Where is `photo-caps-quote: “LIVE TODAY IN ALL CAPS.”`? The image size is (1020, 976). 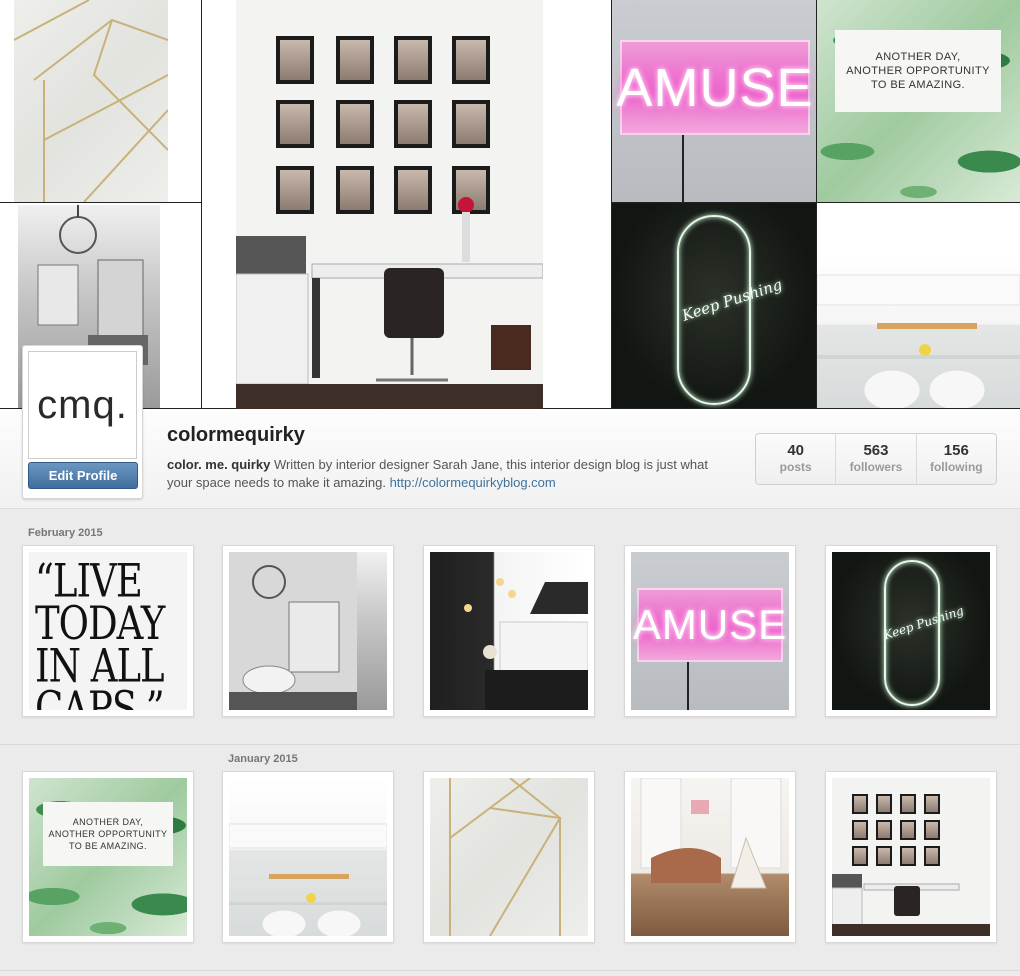
photo-caps-quote: “LIVE TODAY IN ALL CAPS.” is located at coordinates (108, 631).